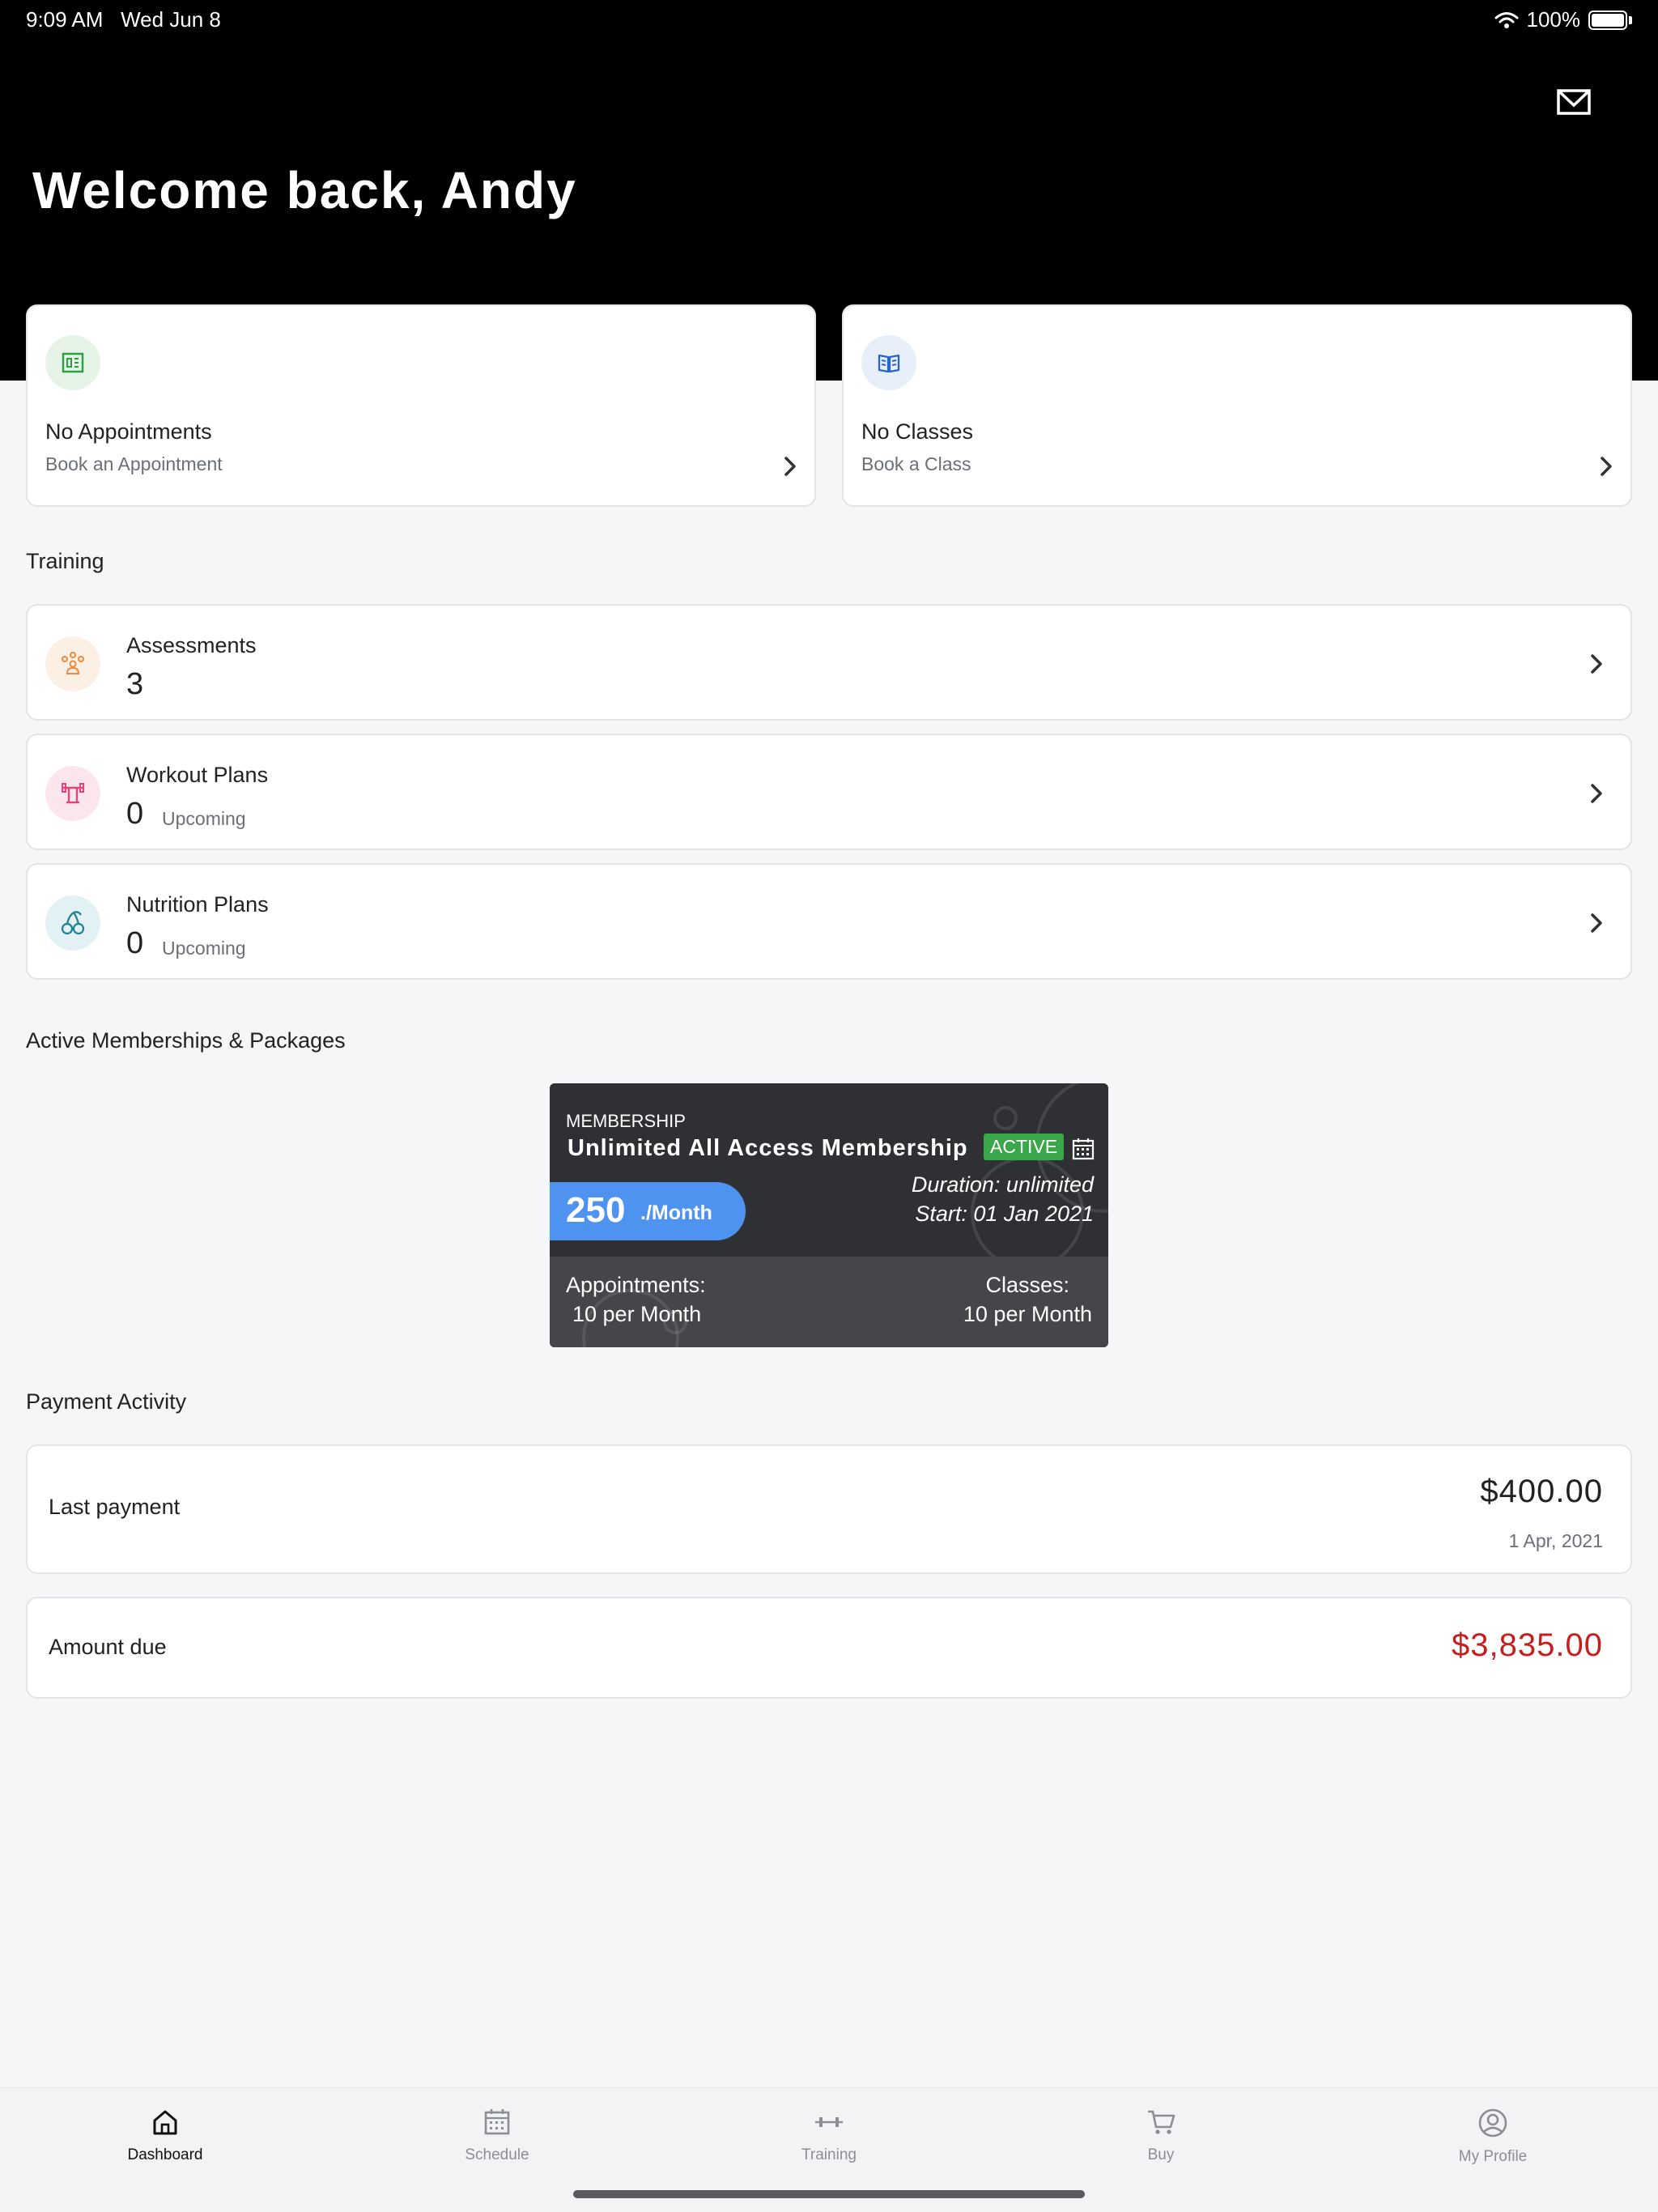 The height and width of the screenshot is (2212, 1658). I want to click on membership-decoration, so click(1005, 1118).